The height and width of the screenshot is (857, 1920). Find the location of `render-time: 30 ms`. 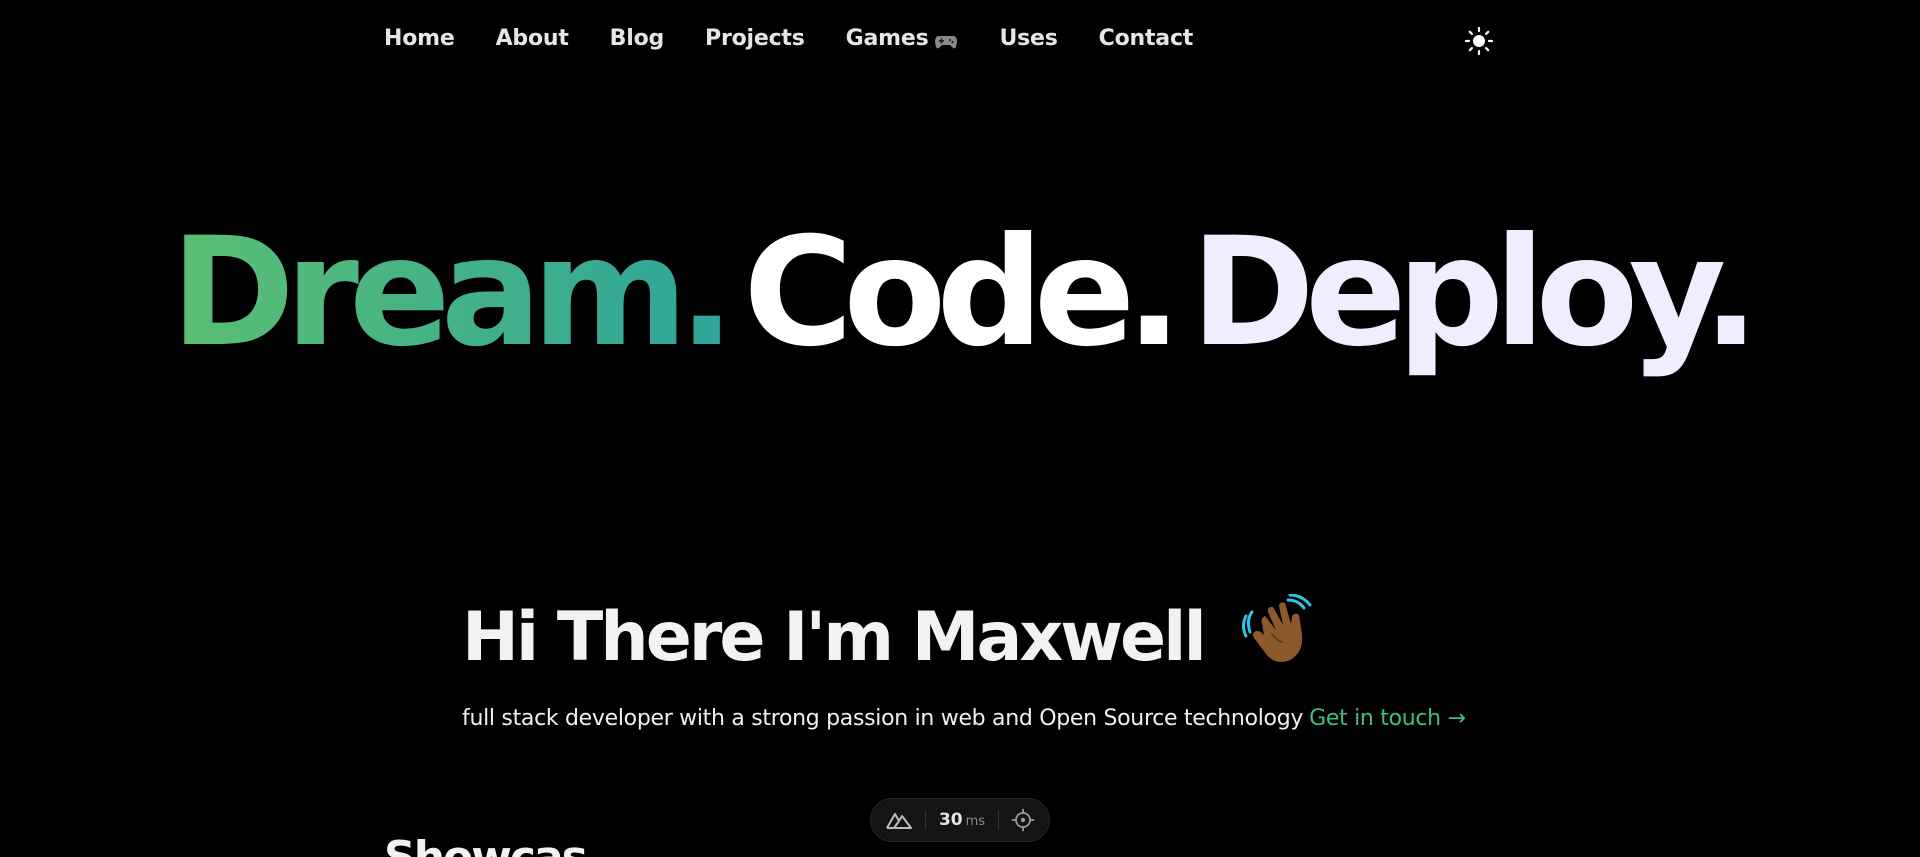

render-time: 30 ms is located at coordinates (962, 820).